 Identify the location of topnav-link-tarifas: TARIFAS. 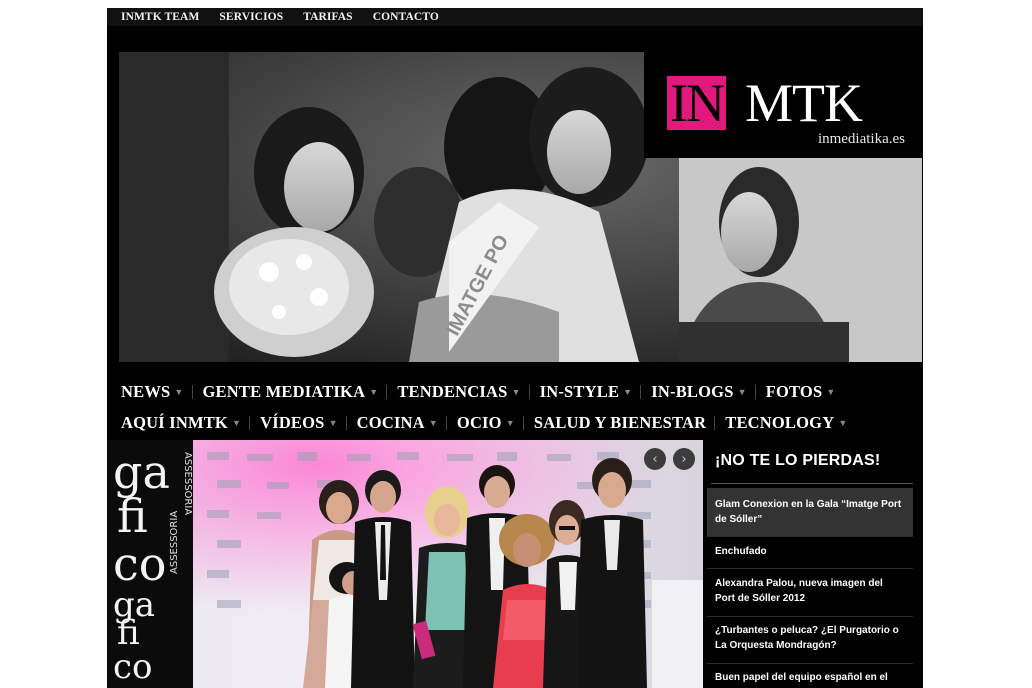
(327, 17).